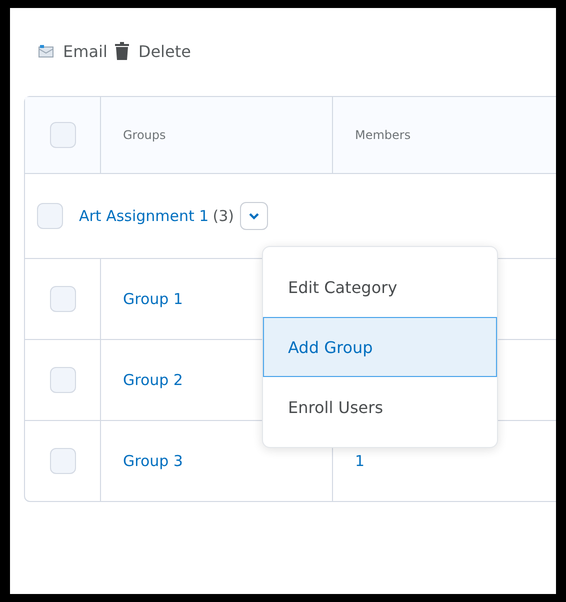 The height and width of the screenshot is (602, 566). What do you see at coordinates (153, 380) in the screenshot?
I see `group-link: Group 2` at bounding box center [153, 380].